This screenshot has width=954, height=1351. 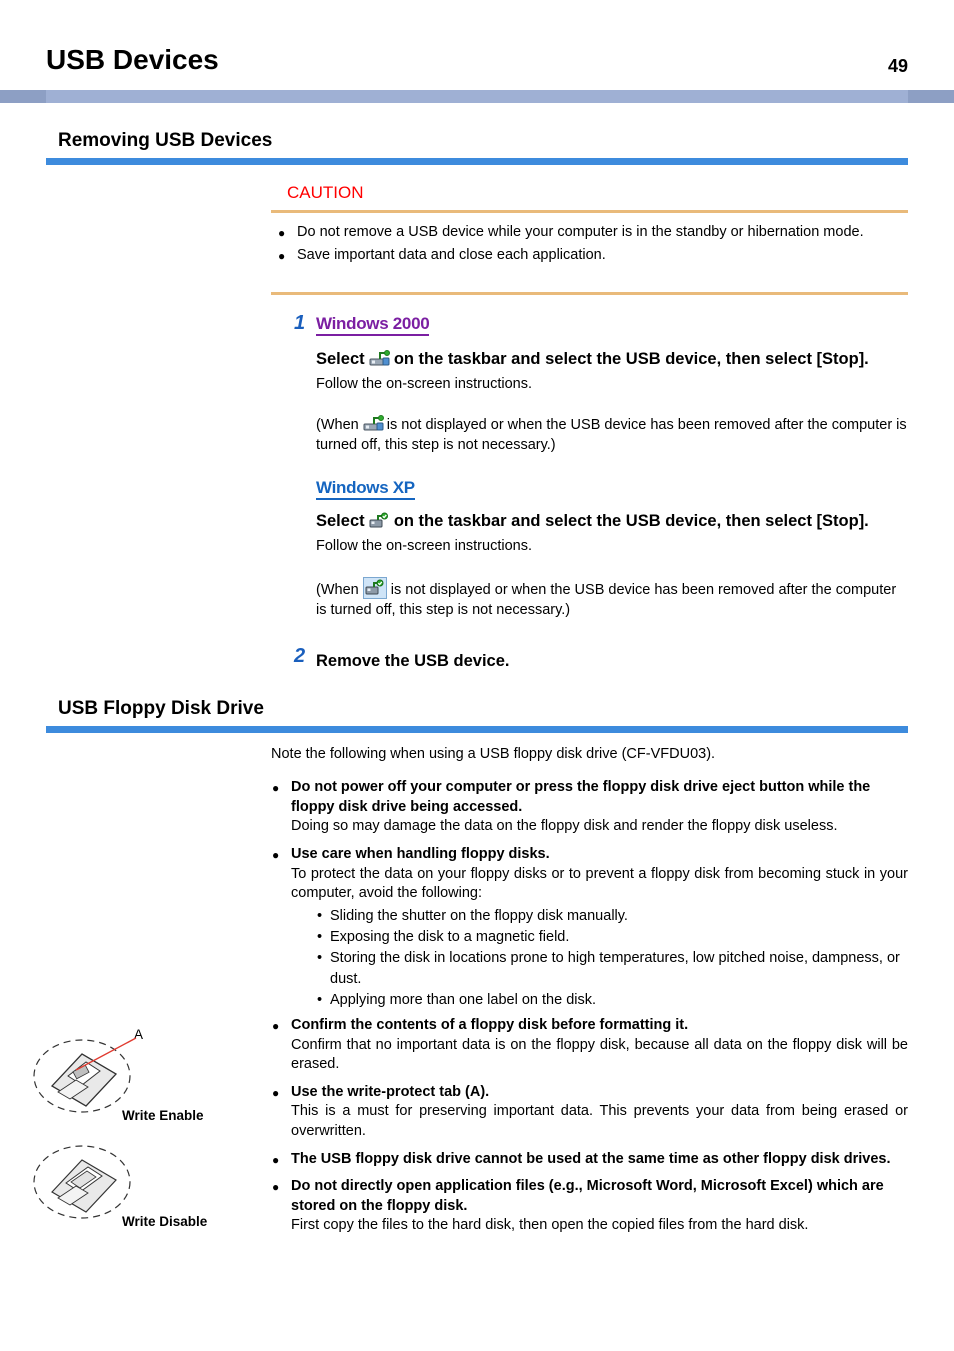 What do you see at coordinates (161, 708) in the screenshot?
I see `section-title: USB Floppy Disk Drive` at bounding box center [161, 708].